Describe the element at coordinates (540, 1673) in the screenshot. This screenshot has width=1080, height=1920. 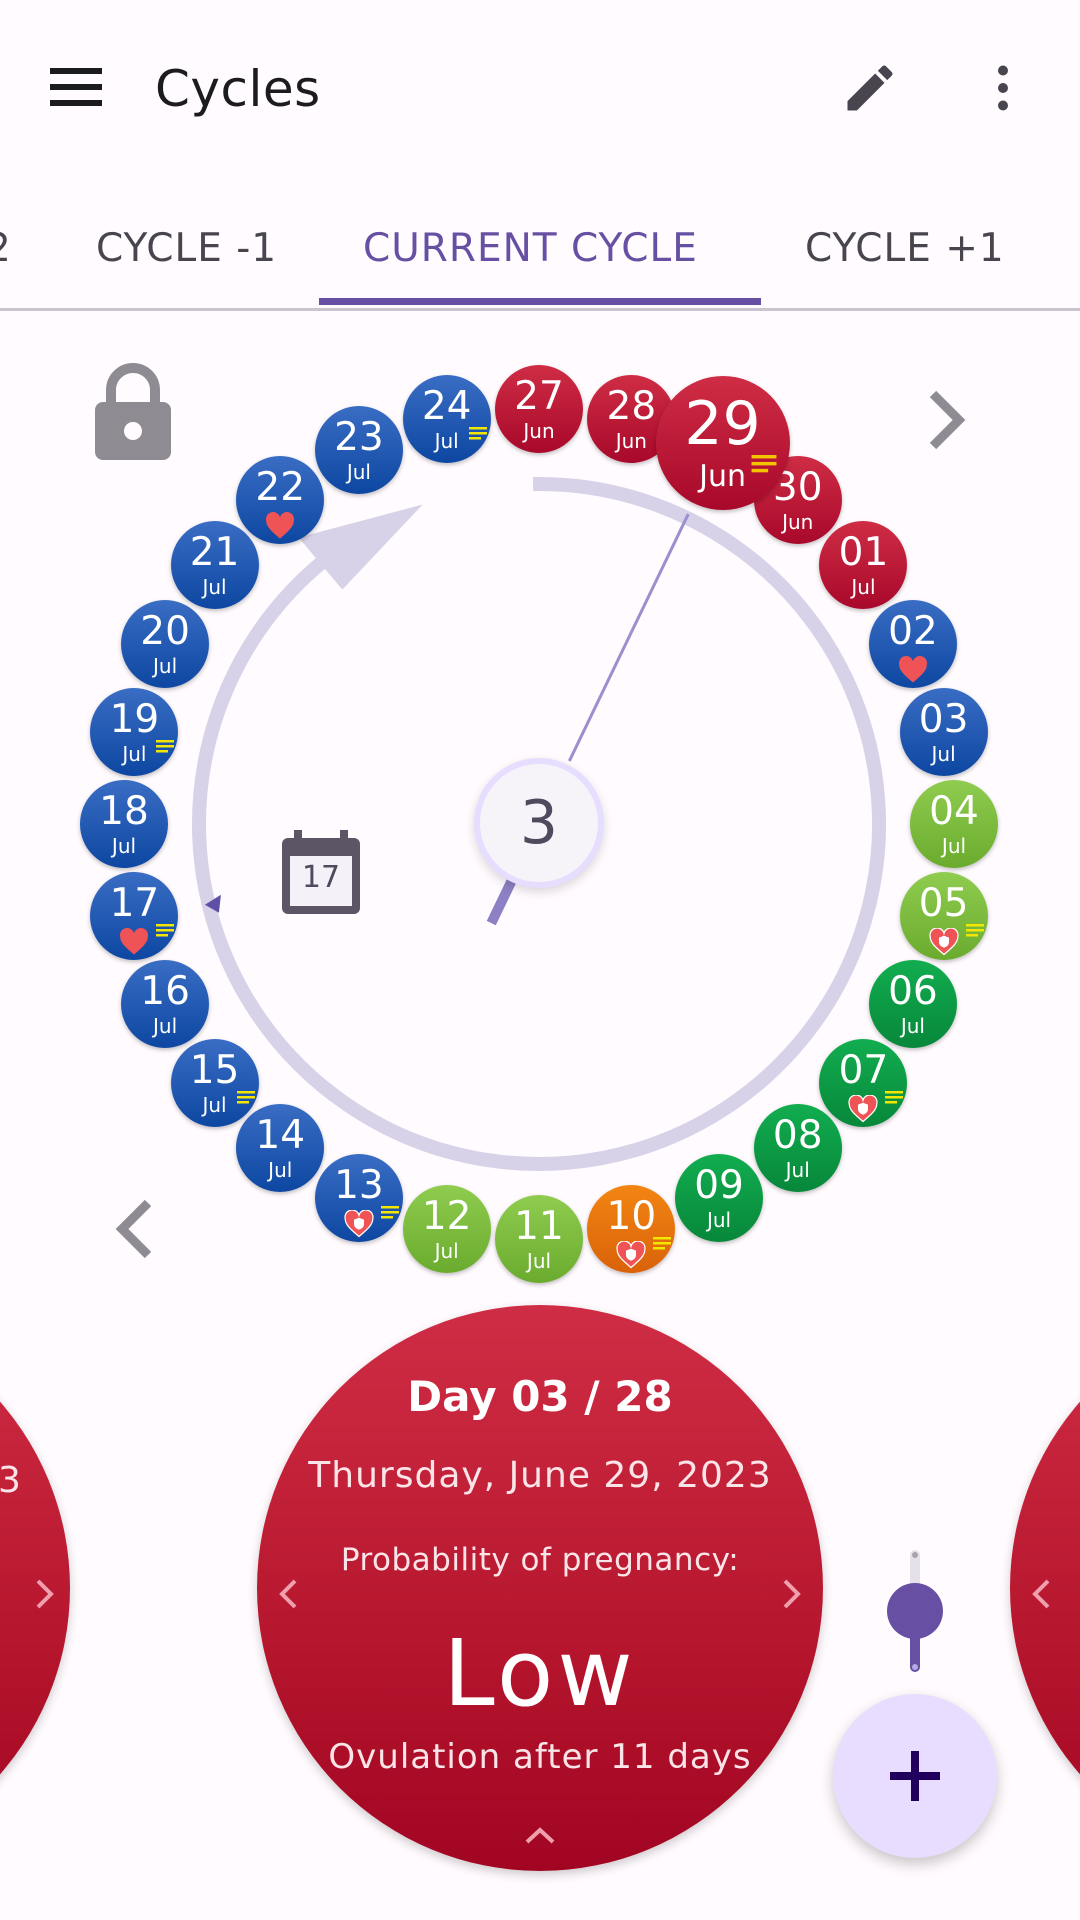
I see `probability-value: Low` at that location.